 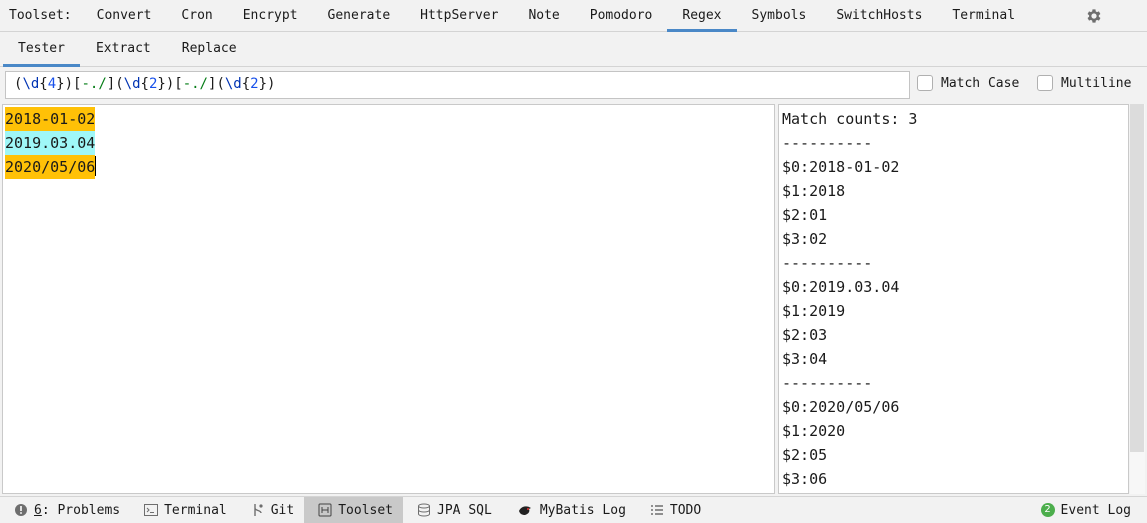 I want to click on problems-count: 6, so click(x=38, y=510).